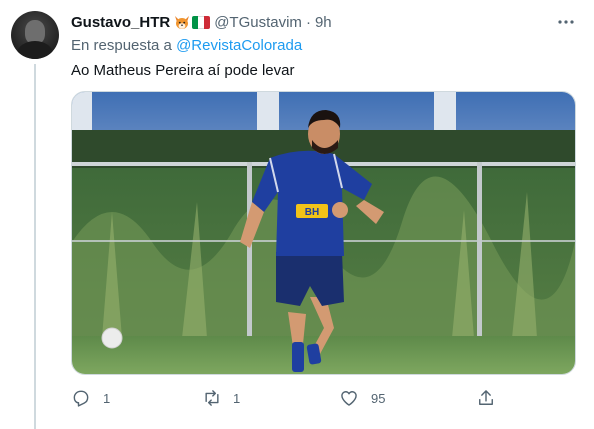 Image resolution: width=594 pixels, height=429 pixels. What do you see at coordinates (362, 398) in the screenshot?
I see `like-button: 95` at bounding box center [362, 398].